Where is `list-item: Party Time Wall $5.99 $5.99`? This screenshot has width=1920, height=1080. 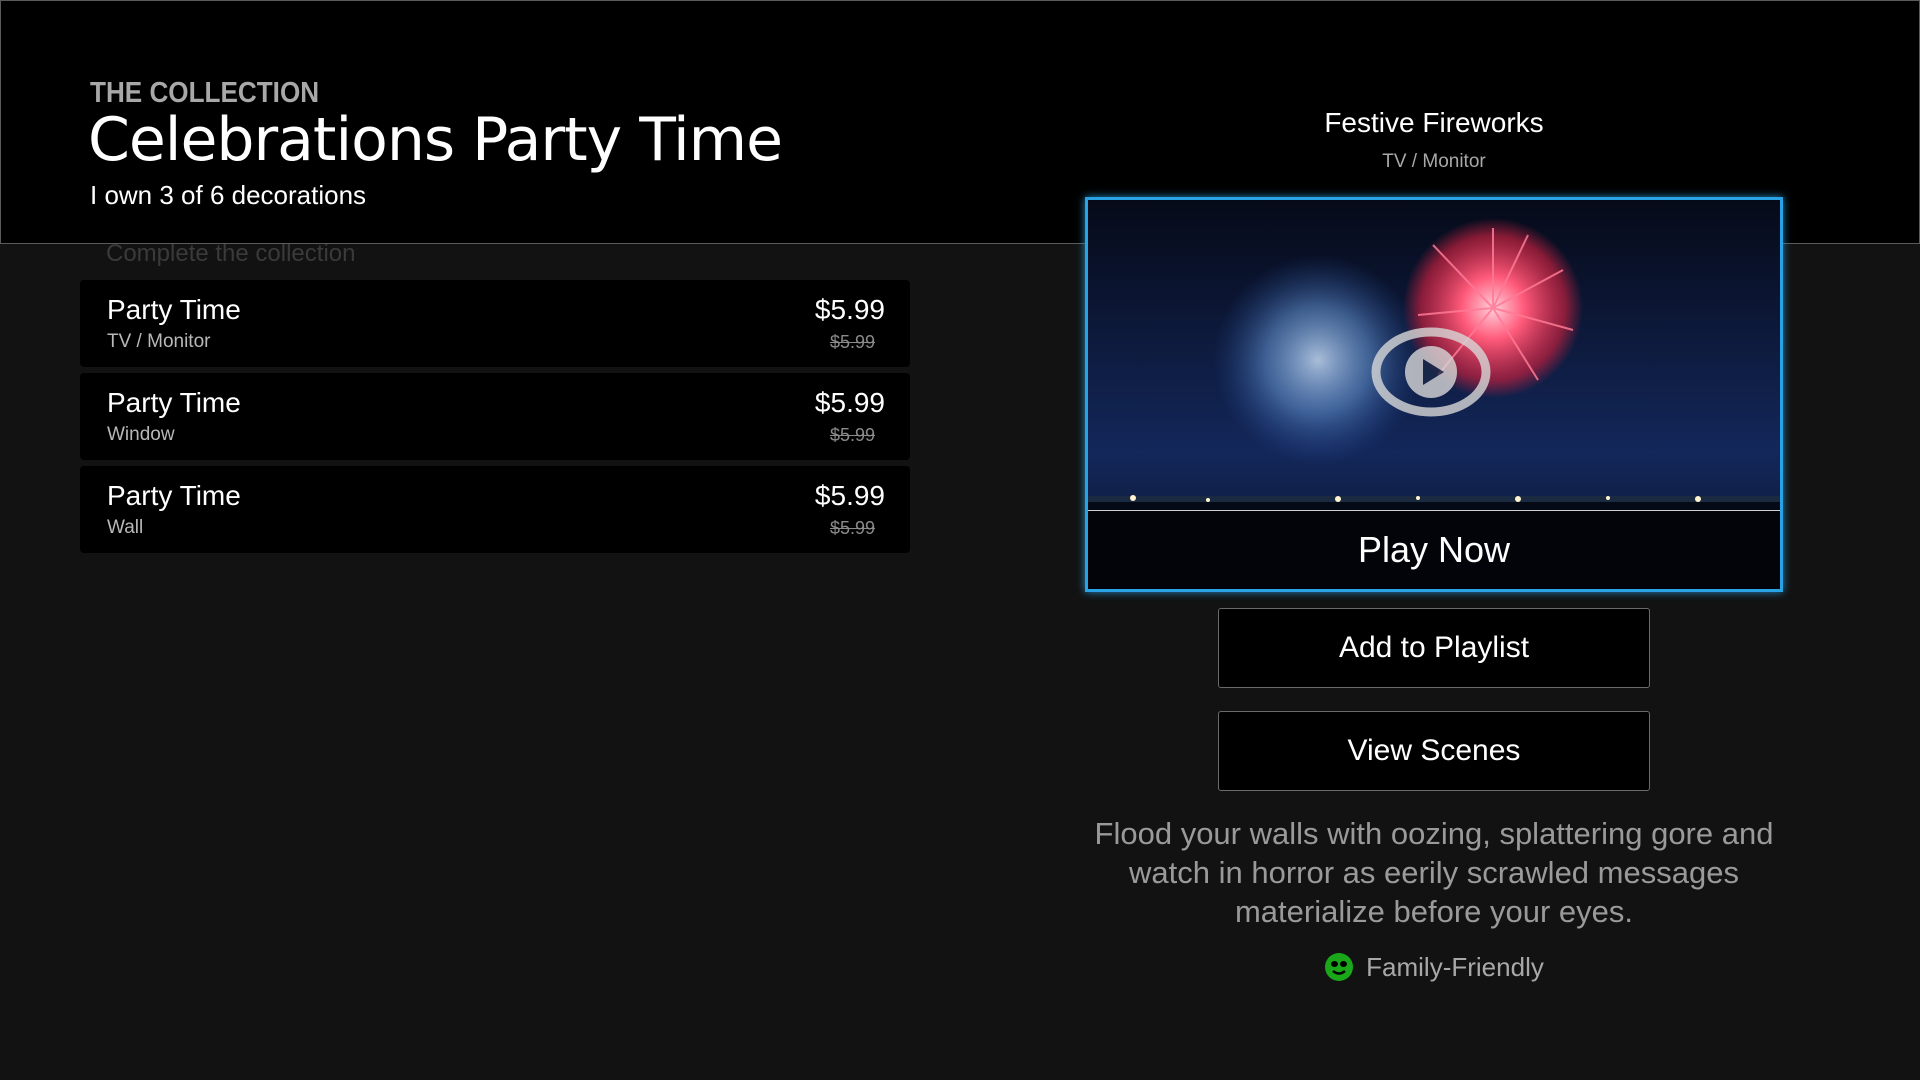
list-item: Party Time Wall $5.99 $5.99 is located at coordinates (495, 509).